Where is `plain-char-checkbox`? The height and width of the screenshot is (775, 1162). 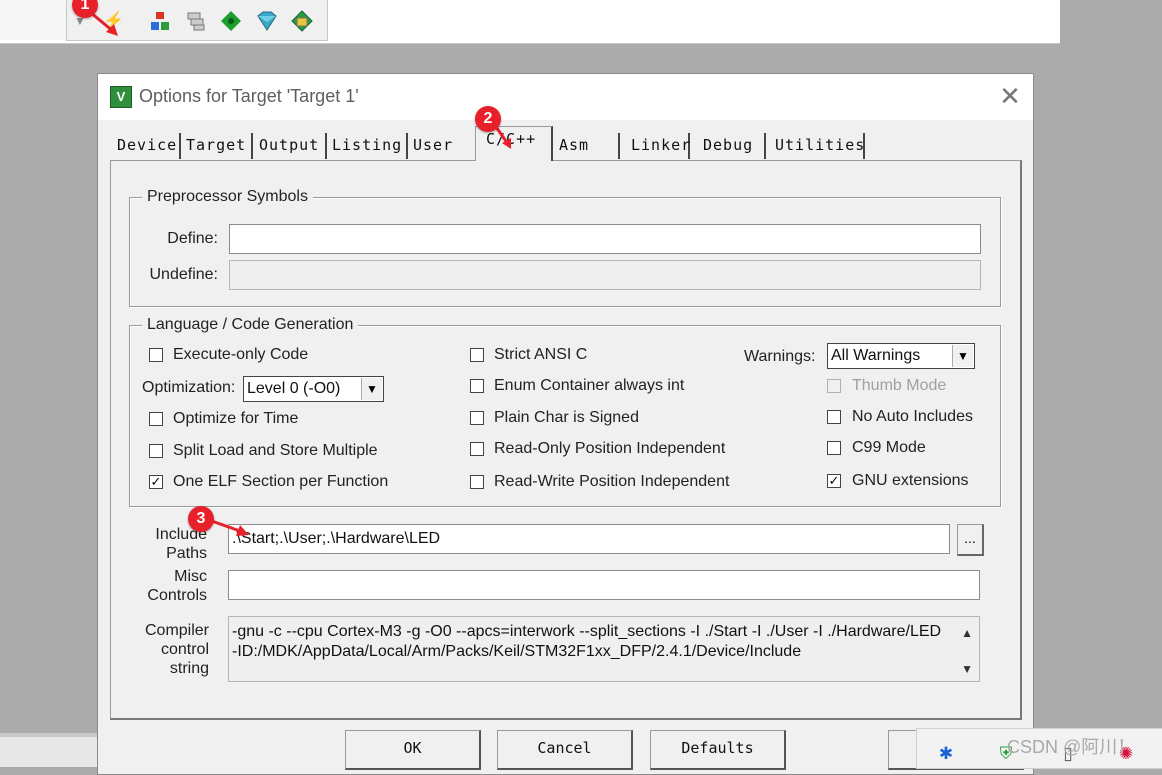 plain-char-checkbox is located at coordinates (477, 418).